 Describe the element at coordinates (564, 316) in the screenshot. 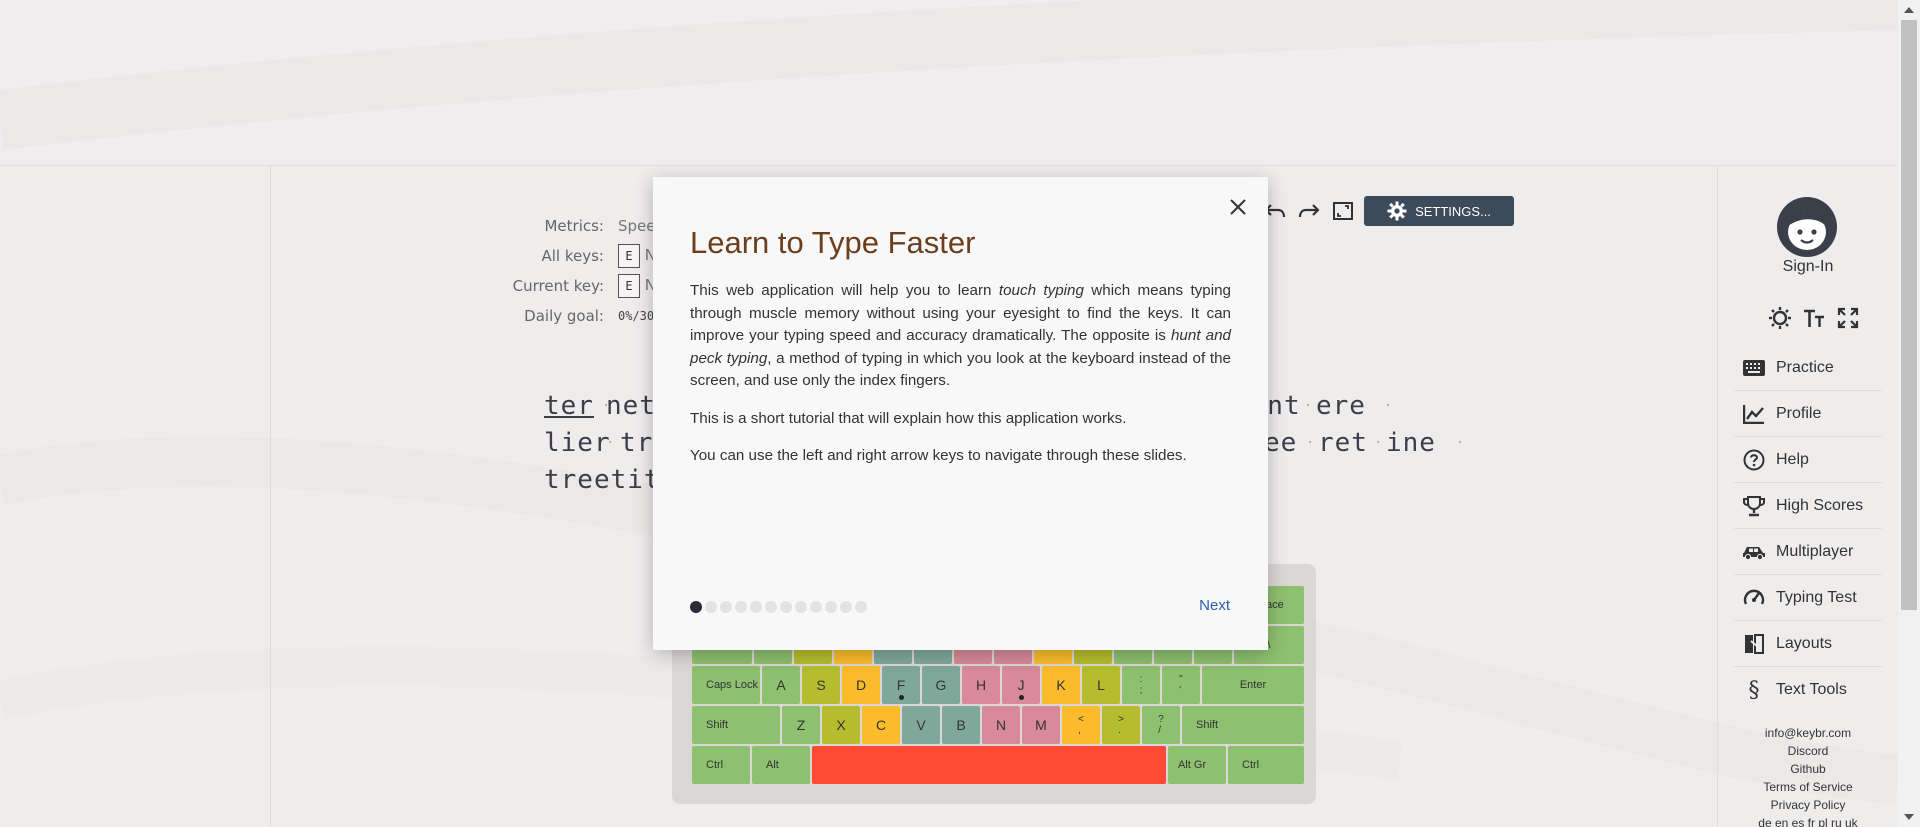

I see `metric-label: Daily goal:` at that location.